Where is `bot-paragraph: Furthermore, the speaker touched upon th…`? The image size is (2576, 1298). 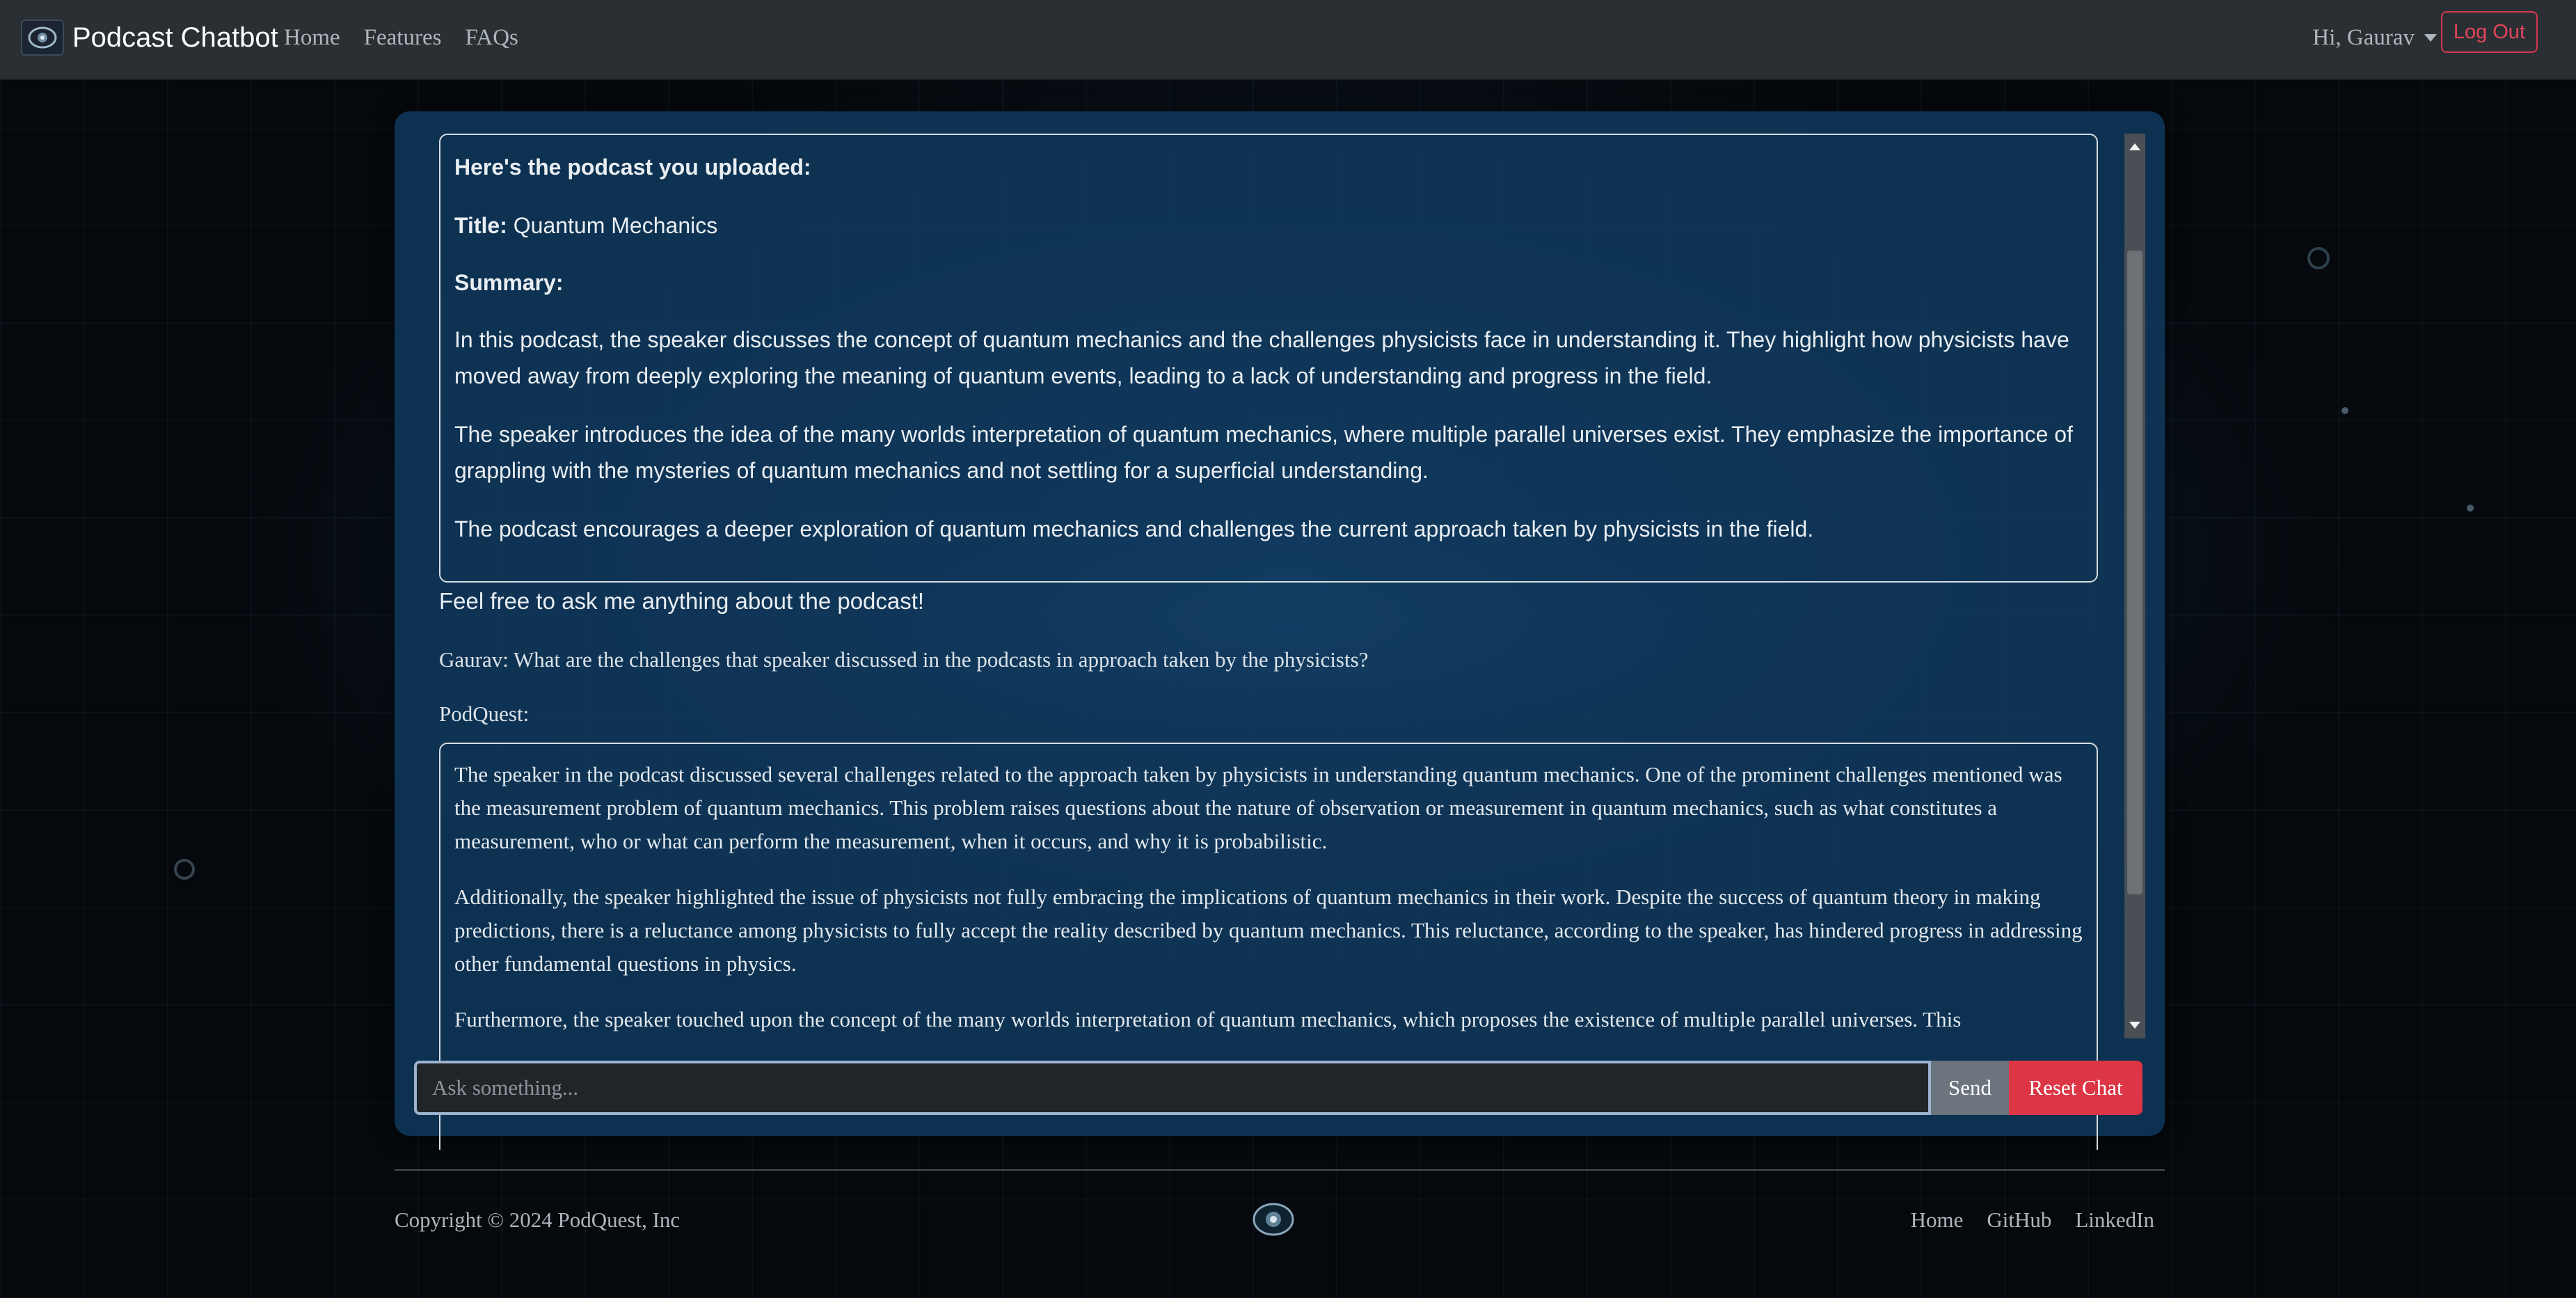 bot-paragraph: Furthermore, the speaker touched upon th… is located at coordinates (1208, 1019).